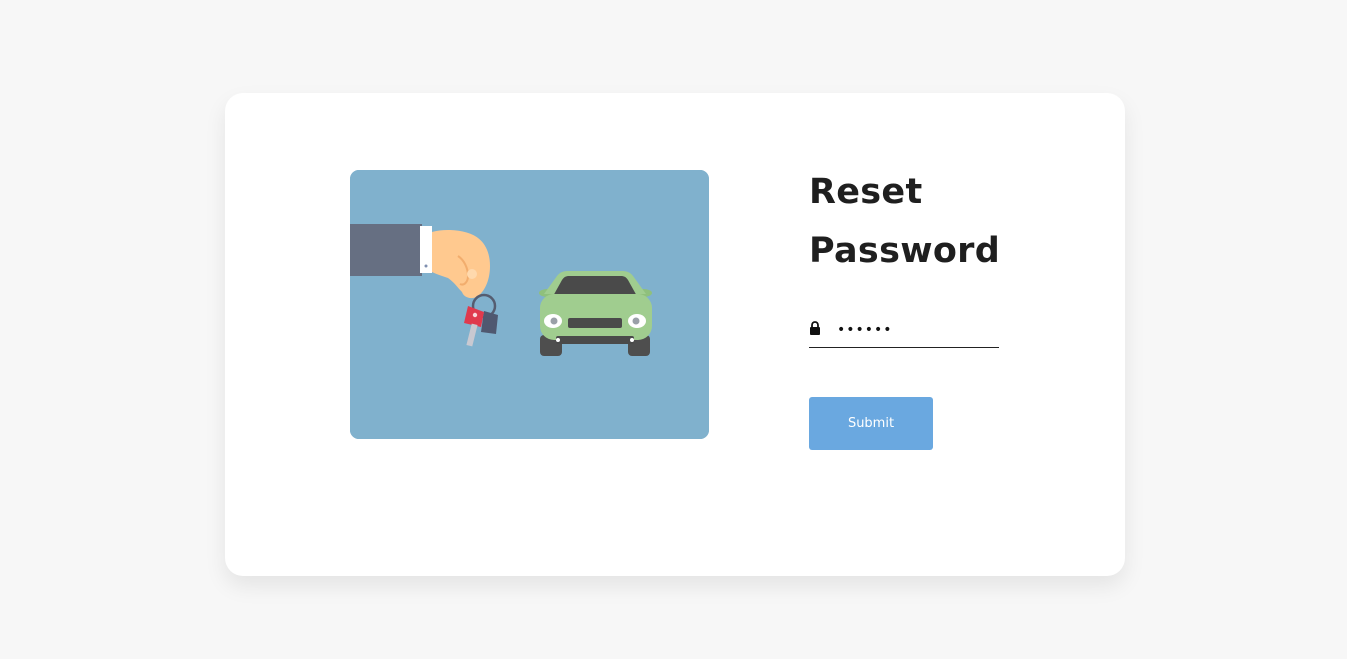 This screenshot has height=659, width=1347. What do you see at coordinates (595, 313) in the screenshot?
I see `car-shape` at bounding box center [595, 313].